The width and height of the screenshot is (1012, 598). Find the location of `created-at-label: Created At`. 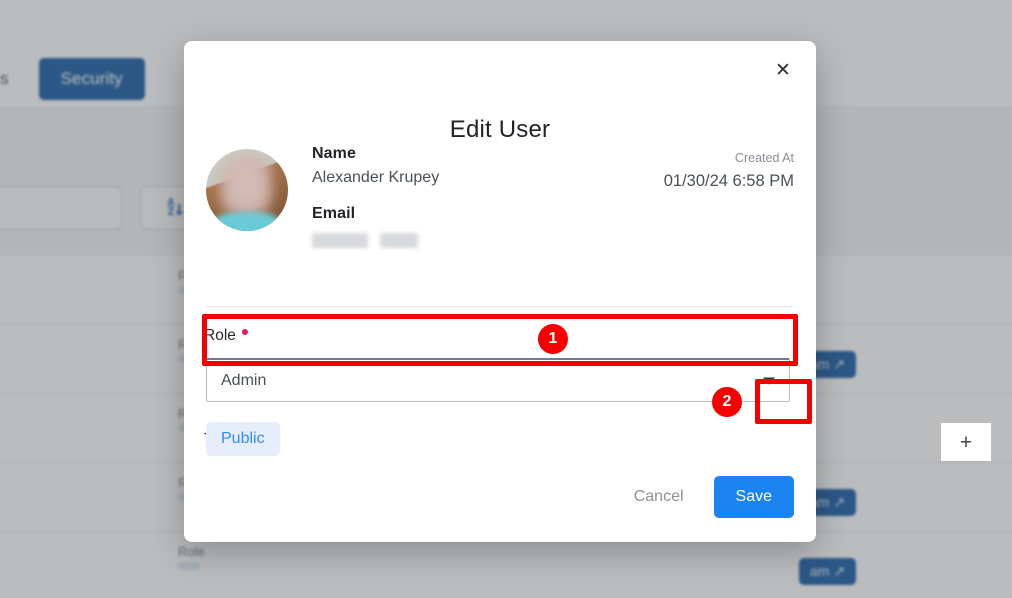

created-at-label: Created At is located at coordinates (764, 158).